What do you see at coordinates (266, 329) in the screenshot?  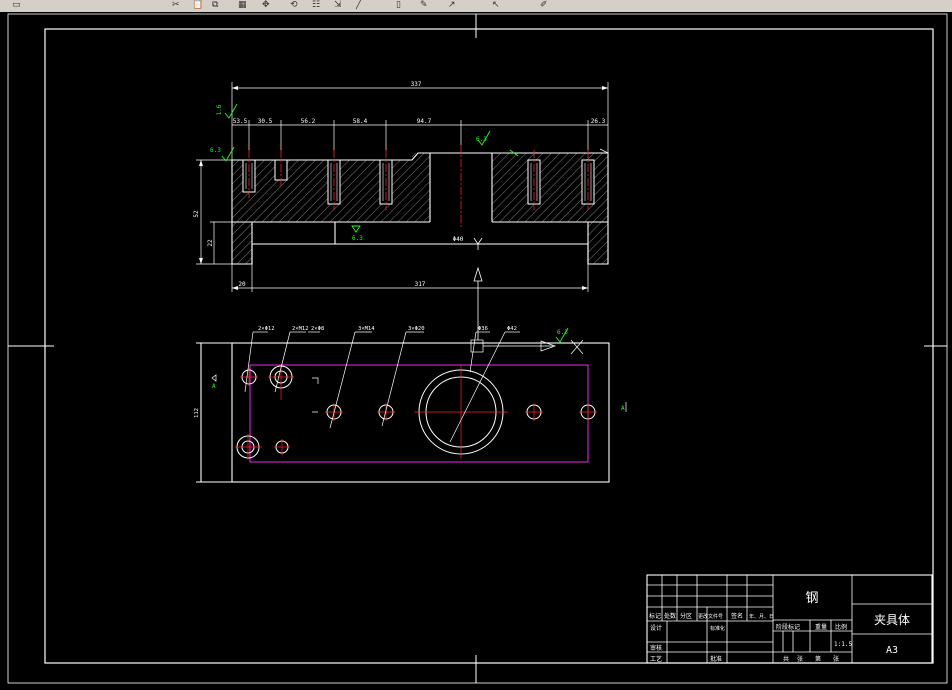 I see `callout-1: 2×Φ12` at bounding box center [266, 329].